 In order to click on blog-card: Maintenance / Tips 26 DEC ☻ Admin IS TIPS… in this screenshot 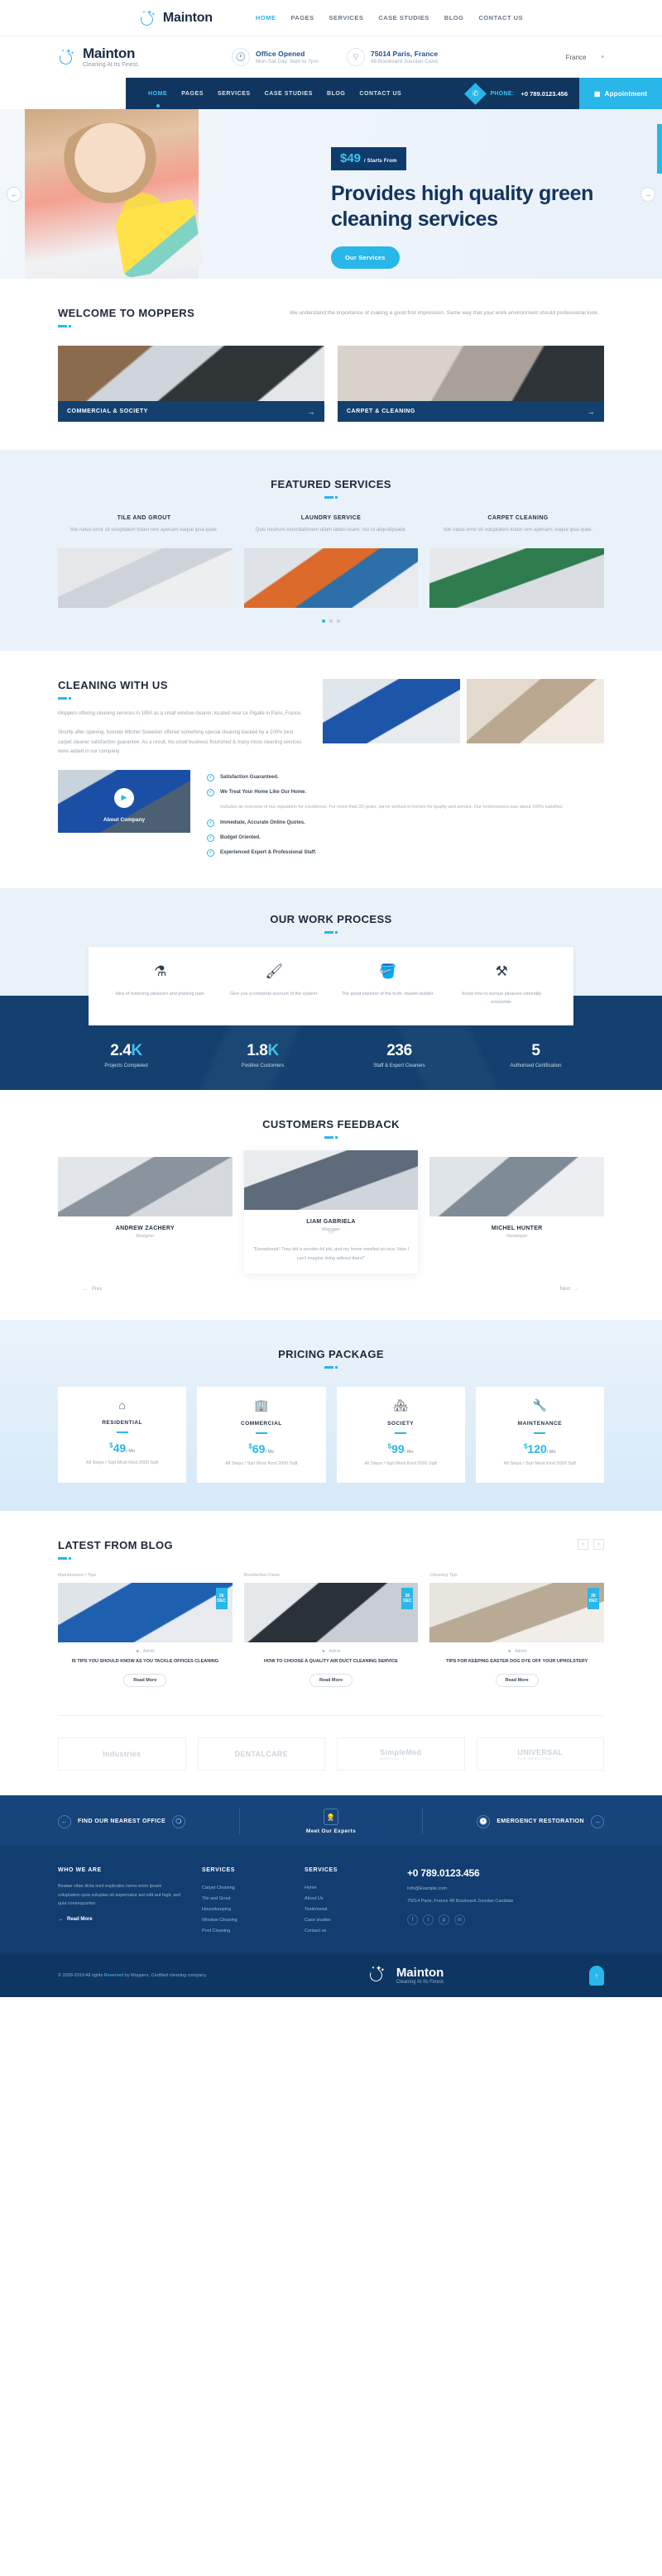, I will do `click(145, 1630)`.